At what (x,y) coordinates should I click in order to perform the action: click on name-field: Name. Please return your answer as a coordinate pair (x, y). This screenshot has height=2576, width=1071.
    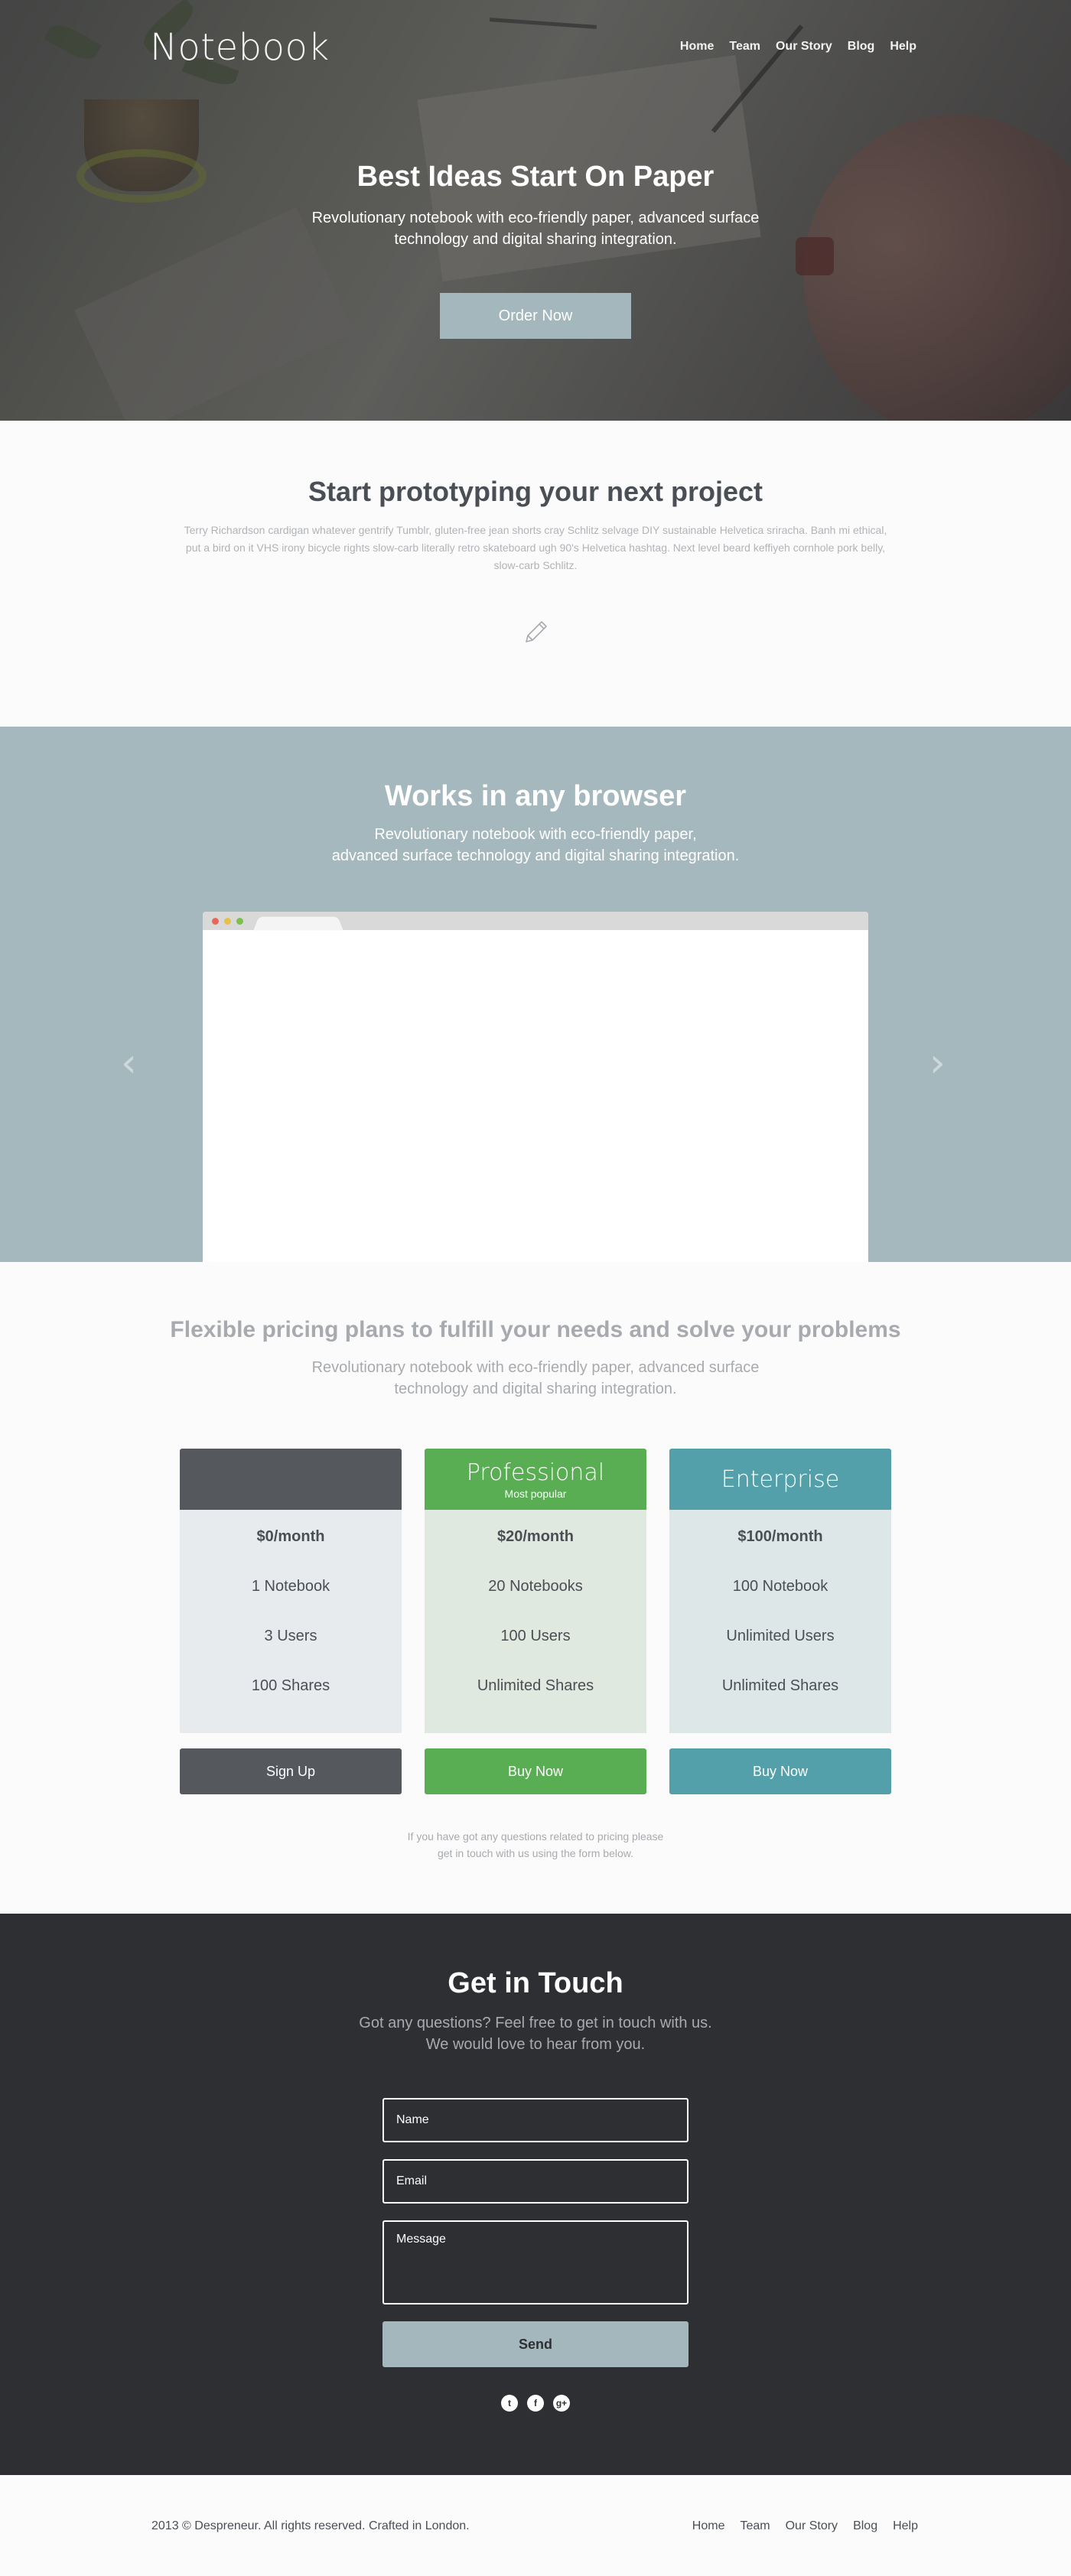
    Looking at the image, I should click on (535, 2120).